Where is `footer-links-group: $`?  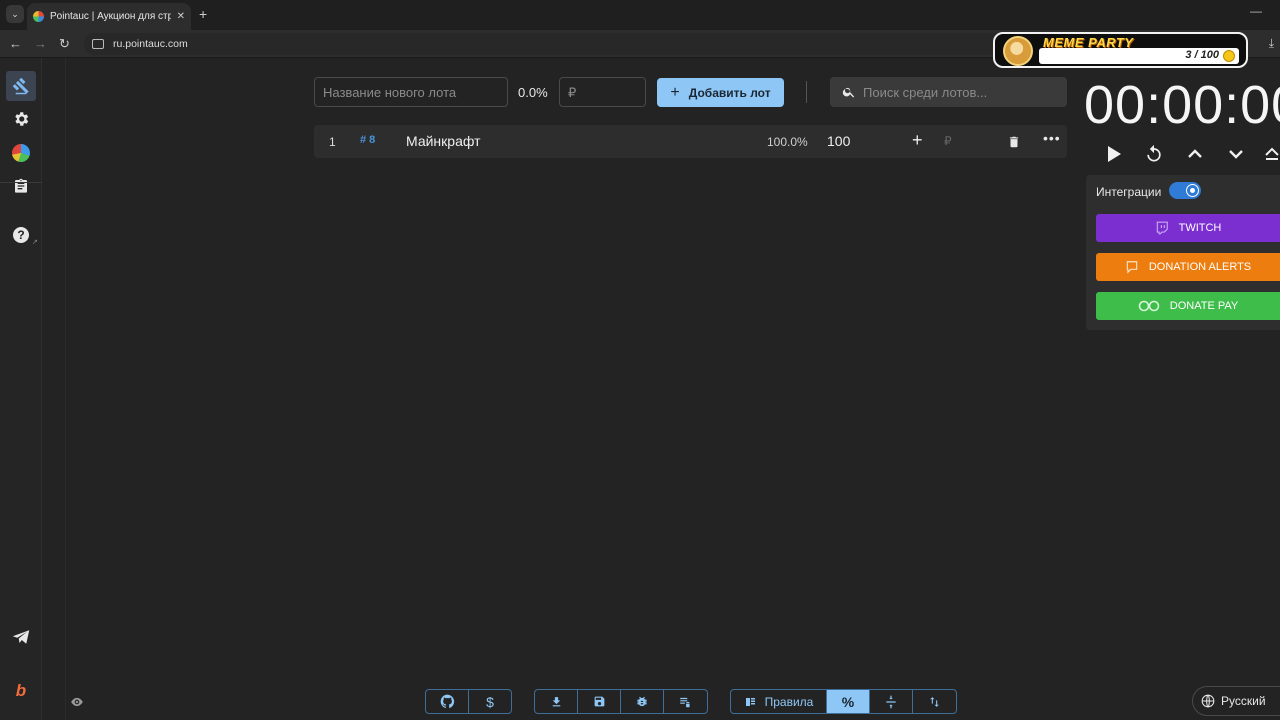
footer-links-group: $ is located at coordinates (468, 701).